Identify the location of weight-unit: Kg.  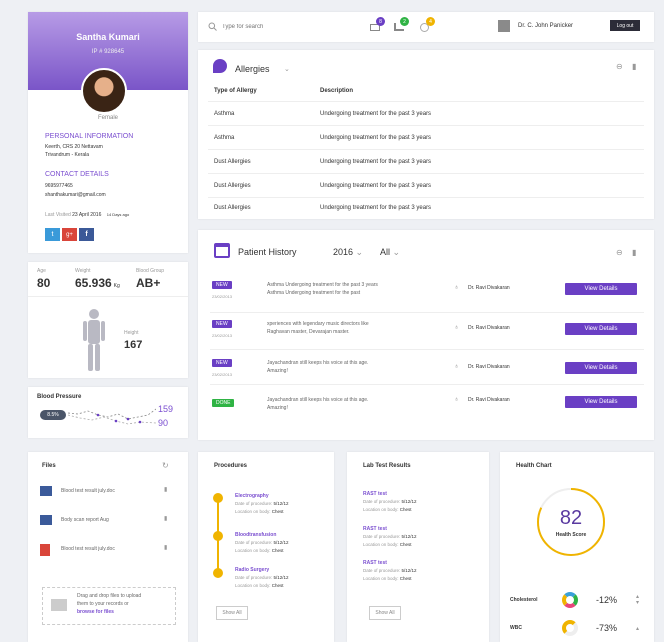
(116, 286).